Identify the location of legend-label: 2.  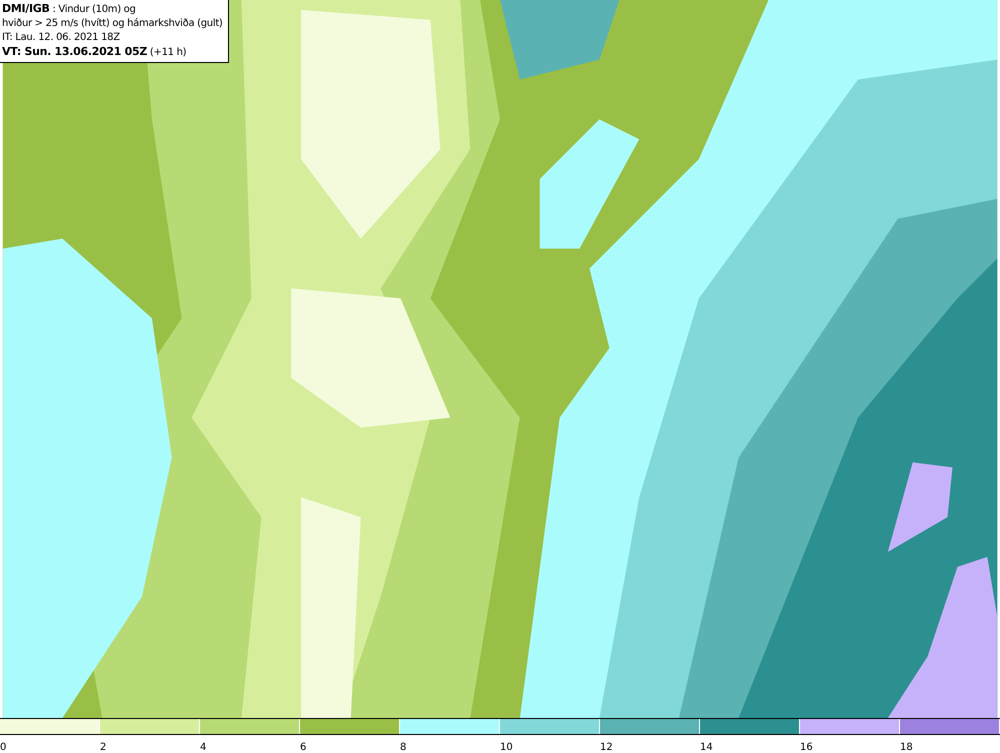
(103, 747).